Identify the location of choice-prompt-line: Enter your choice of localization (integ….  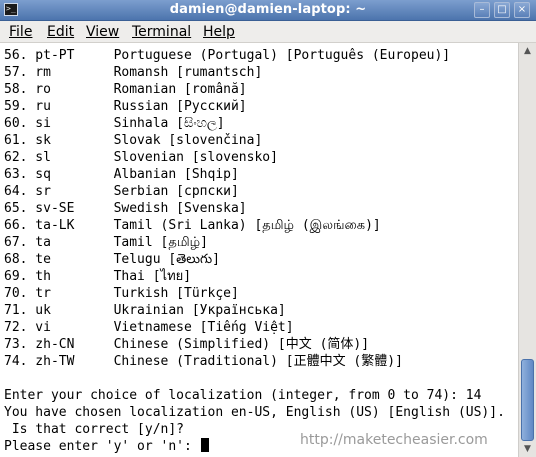
(243, 395).